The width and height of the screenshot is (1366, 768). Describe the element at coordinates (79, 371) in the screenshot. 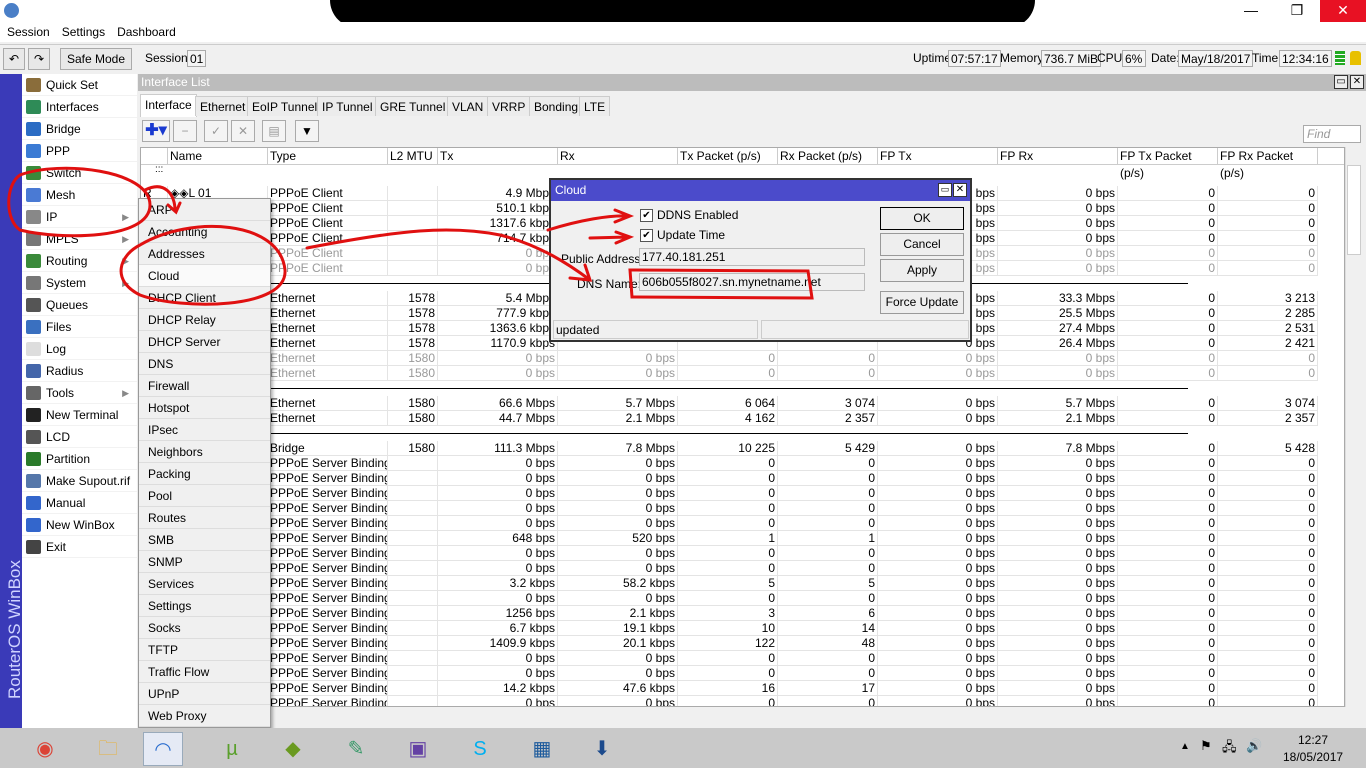

I see `sidebar-item-radius: Radius` at that location.